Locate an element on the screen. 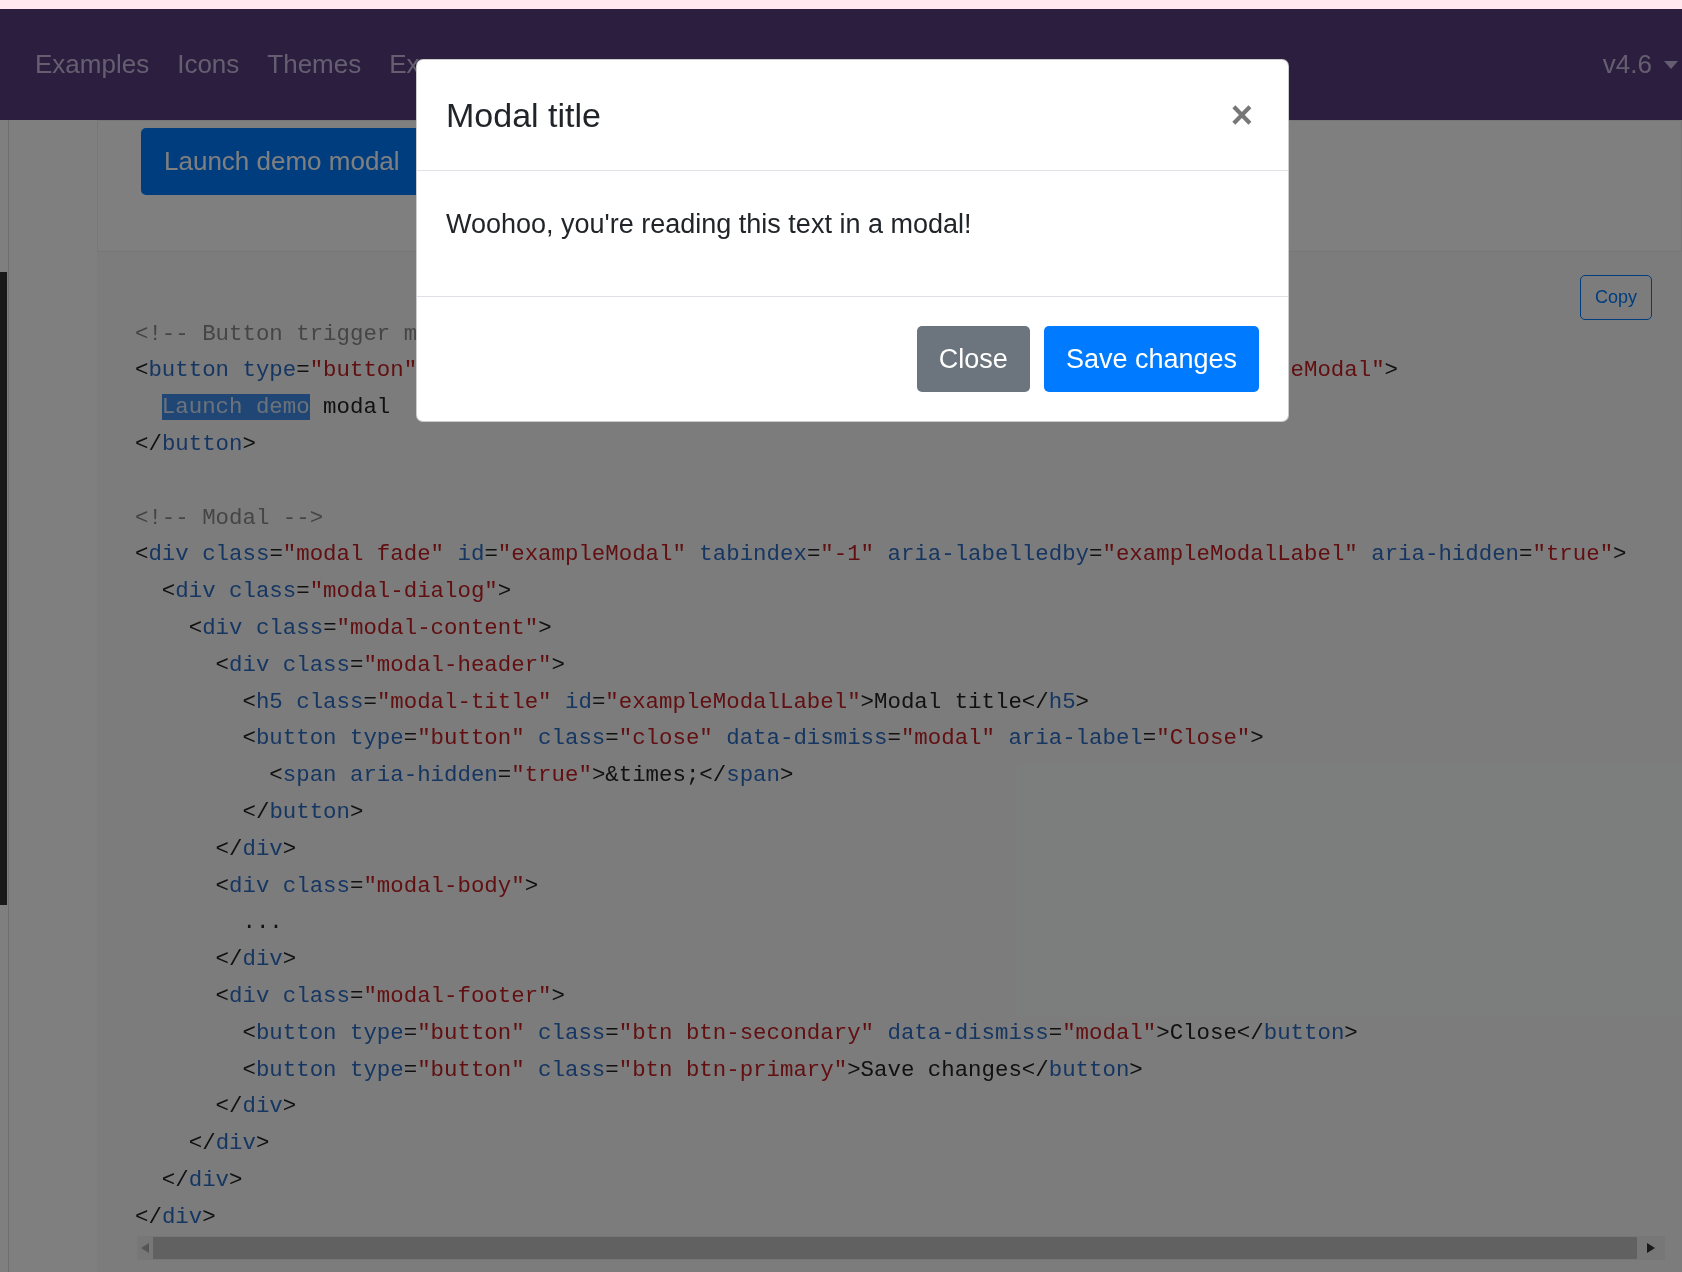 This screenshot has height=1272, width=1682. code-line: eModal"> is located at coordinates (1344, 371).